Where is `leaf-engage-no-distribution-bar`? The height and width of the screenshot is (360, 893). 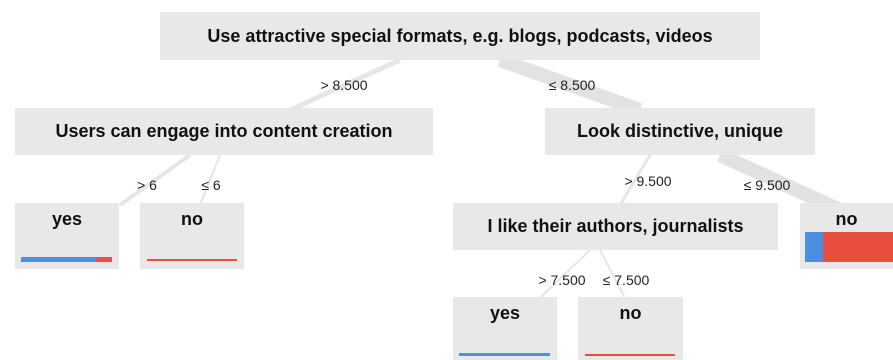 leaf-engage-no-distribution-bar is located at coordinates (192, 260).